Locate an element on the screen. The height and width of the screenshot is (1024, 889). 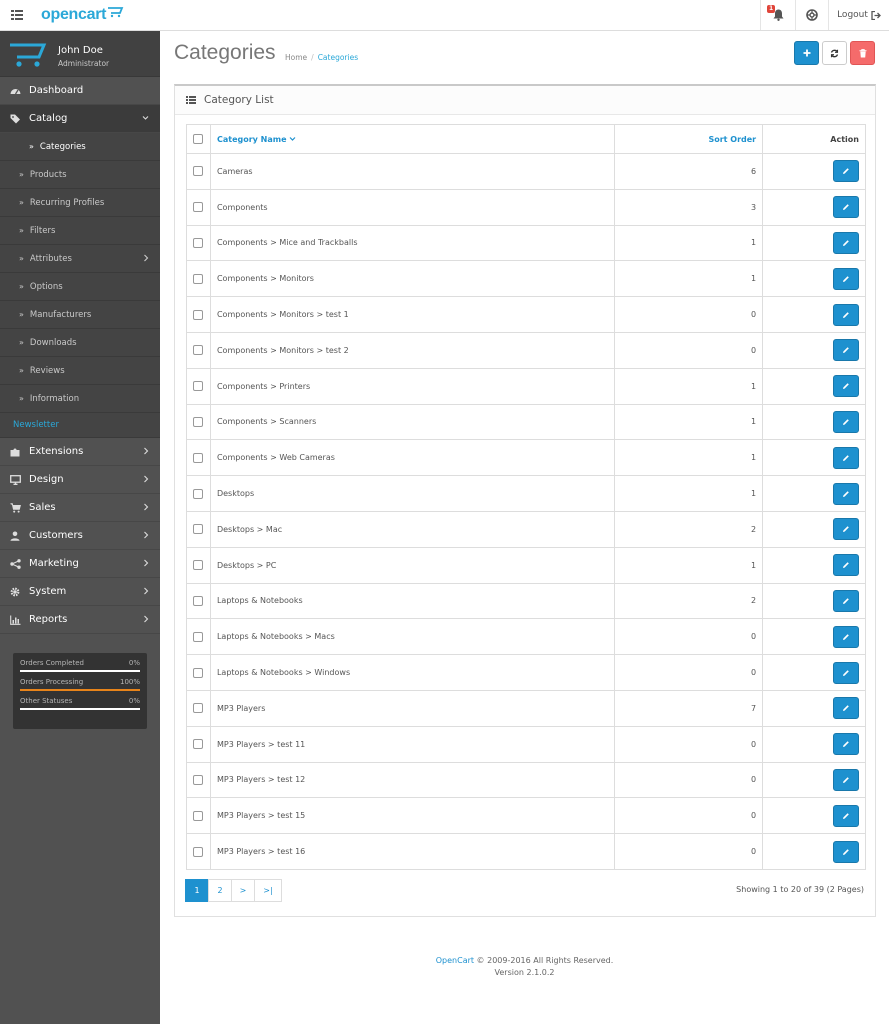
logout-button: Logout is located at coordinates (858, 15).